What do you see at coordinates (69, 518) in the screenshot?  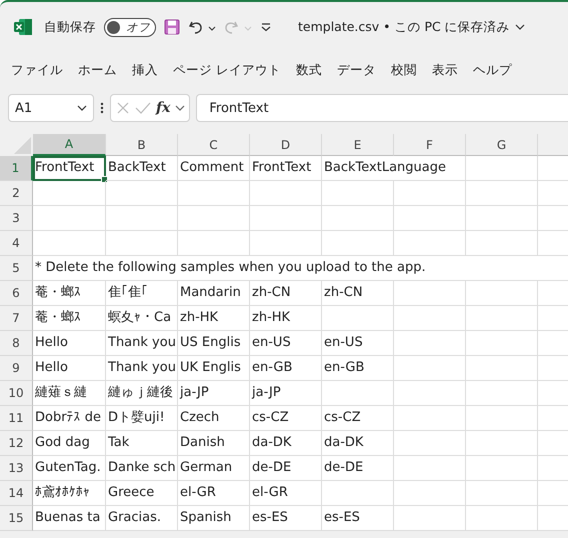 I see `table-cell: Buenas ta` at bounding box center [69, 518].